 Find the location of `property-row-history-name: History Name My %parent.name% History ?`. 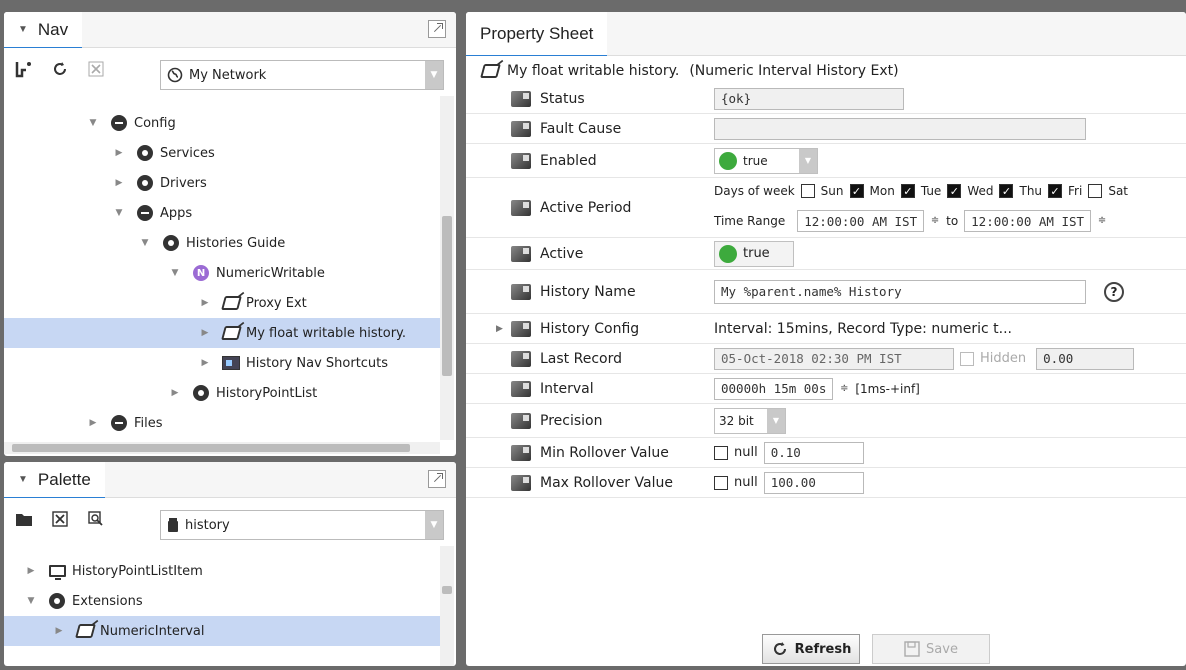

property-row-history-name: History Name My %parent.name% History ? is located at coordinates (826, 292).